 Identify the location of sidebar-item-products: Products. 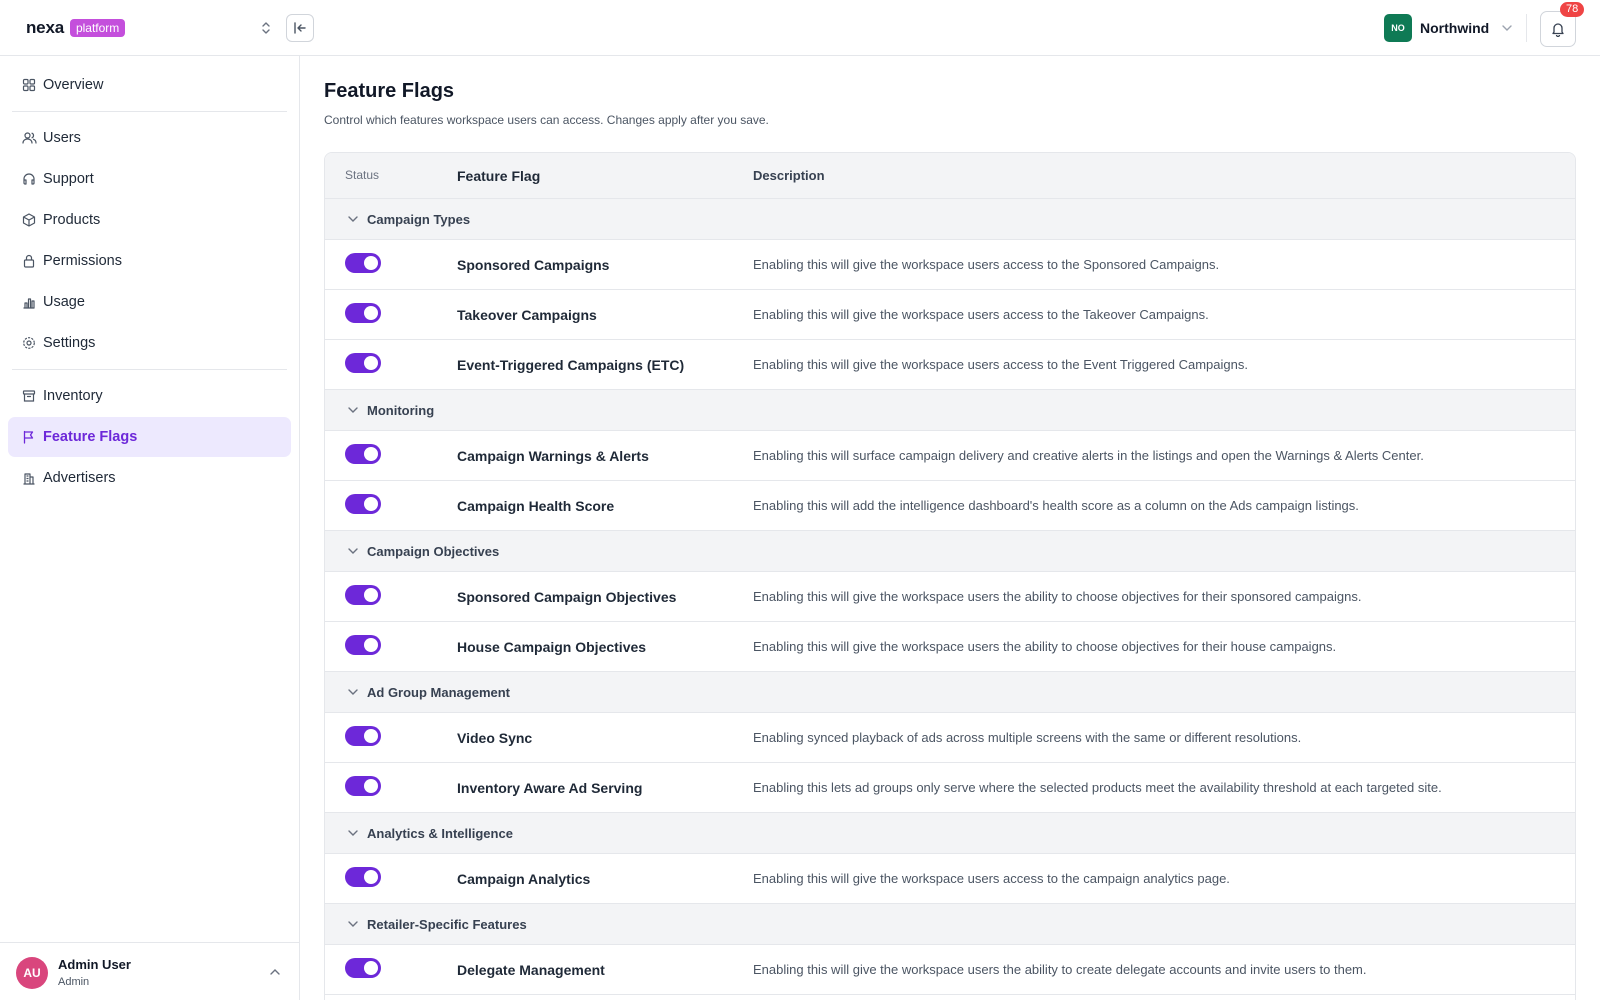
(149, 220).